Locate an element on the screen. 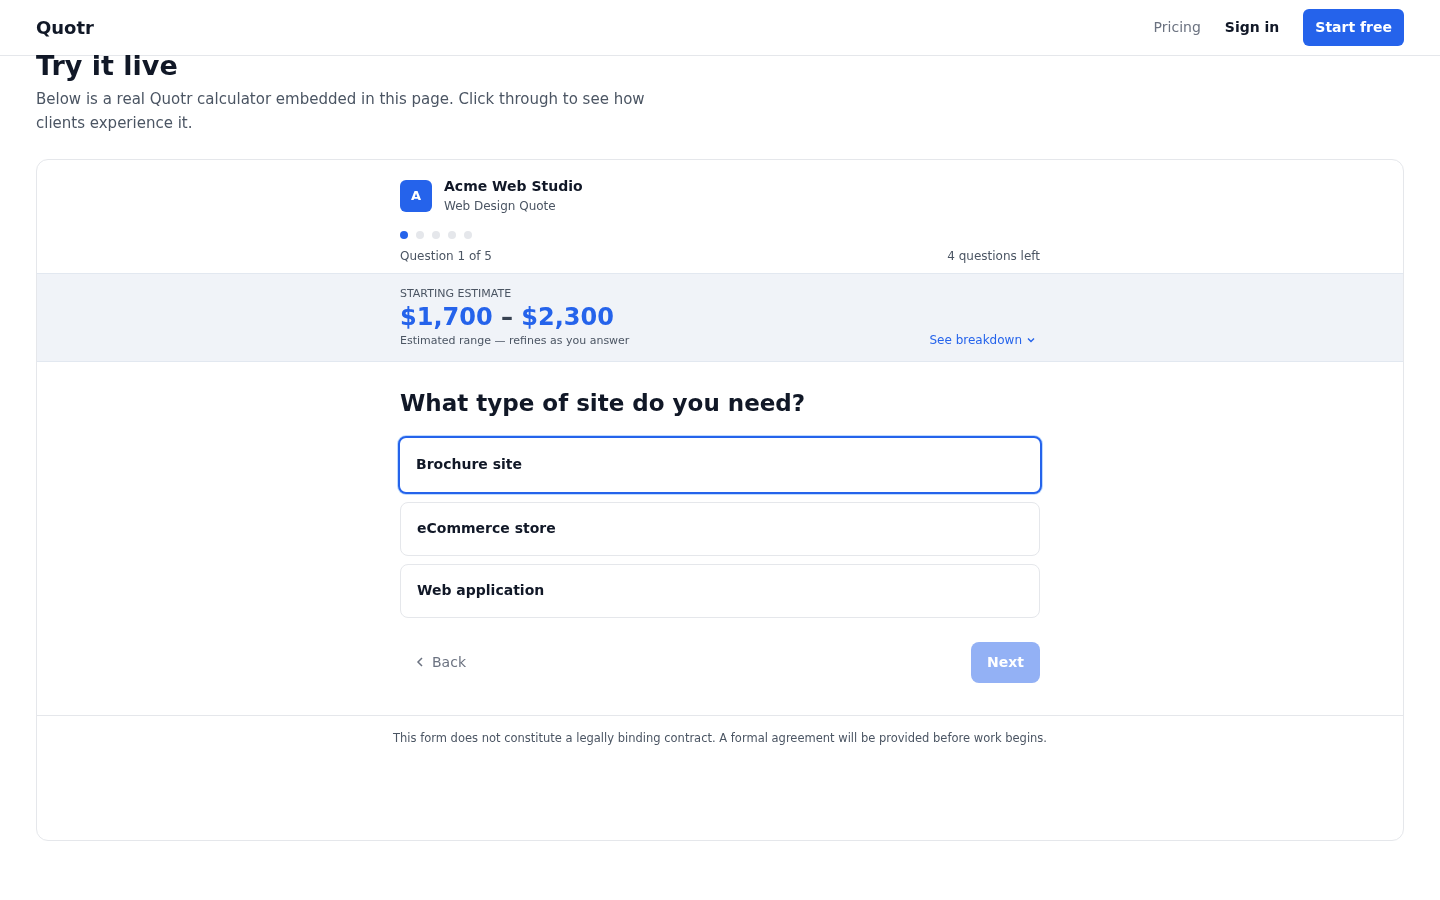 This screenshot has width=1440, height=900. chevron-left-icon is located at coordinates (420, 662).